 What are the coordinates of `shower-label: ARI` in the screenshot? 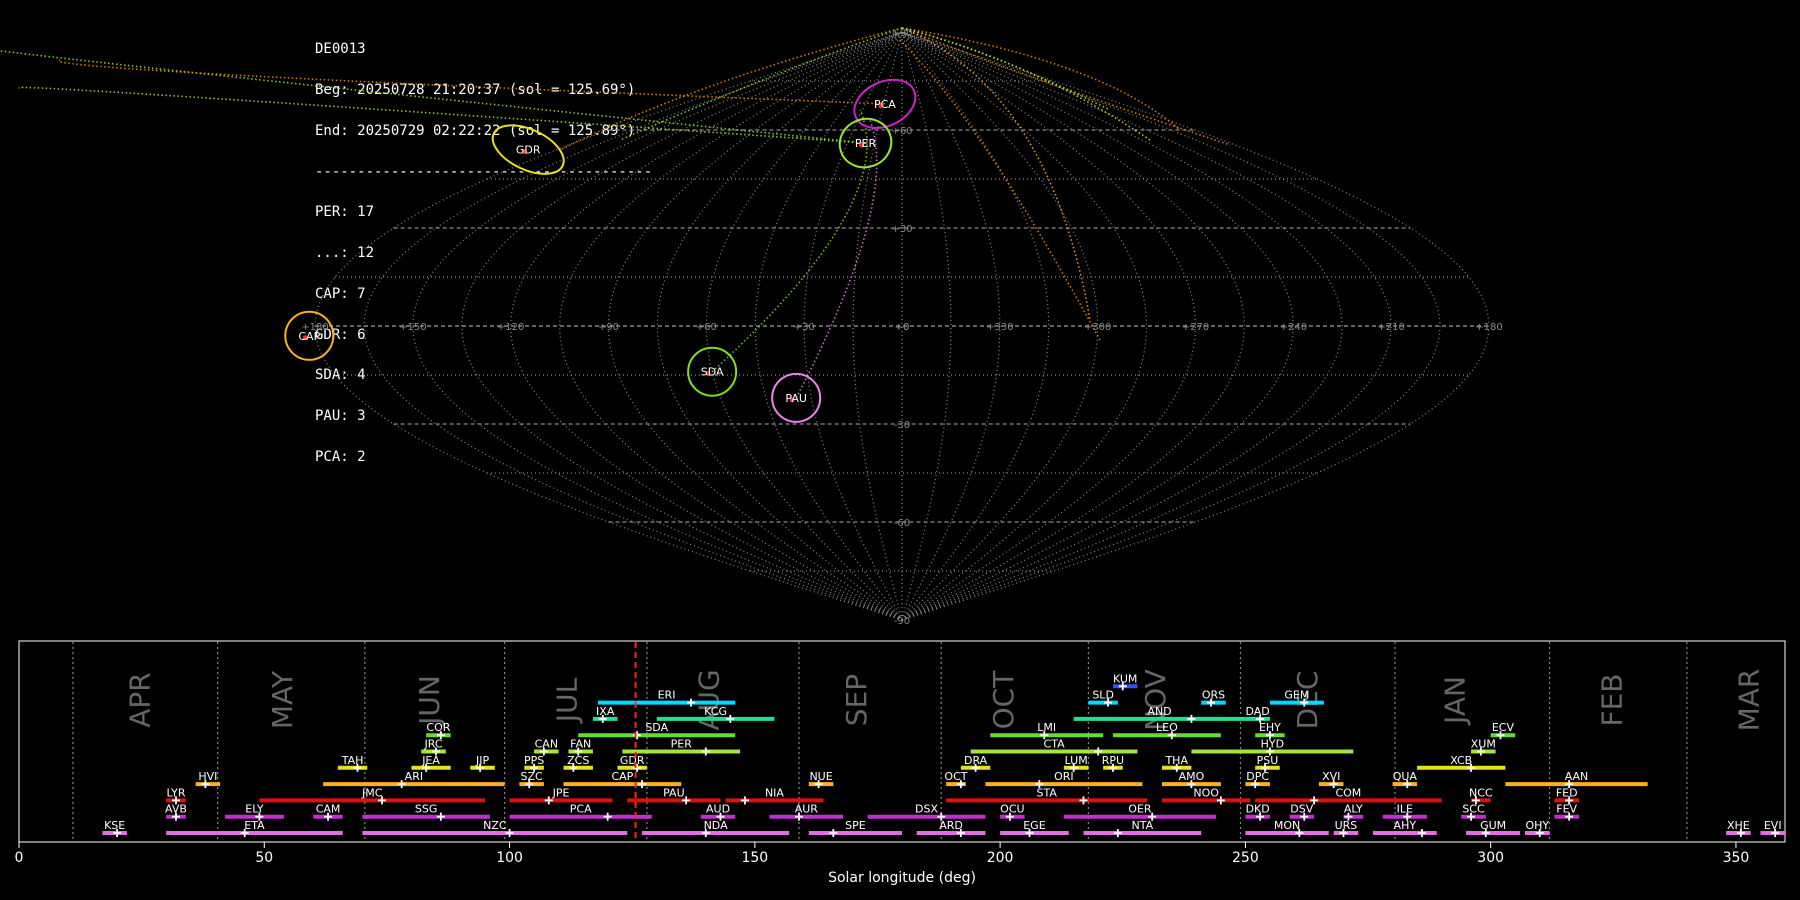 It's located at (414, 776).